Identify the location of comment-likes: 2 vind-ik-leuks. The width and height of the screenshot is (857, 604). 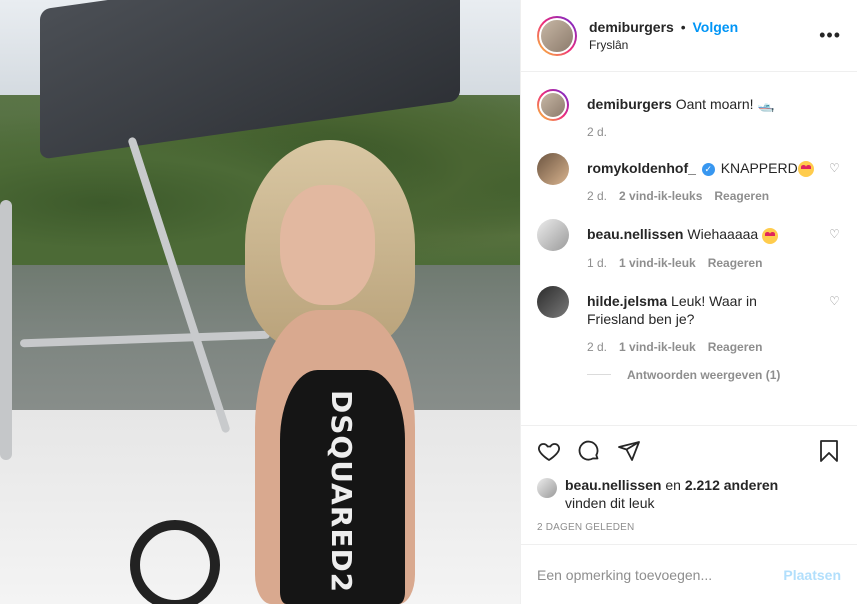
(660, 196).